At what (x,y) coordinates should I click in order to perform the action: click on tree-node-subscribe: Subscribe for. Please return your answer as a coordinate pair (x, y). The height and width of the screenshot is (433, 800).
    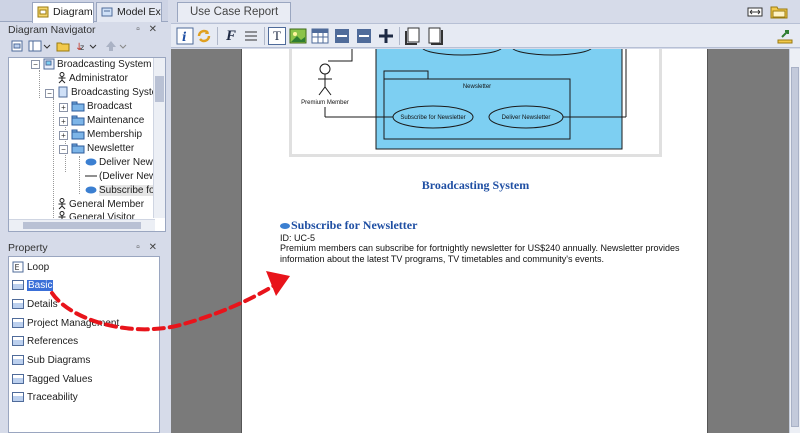
    Looking at the image, I should click on (121, 191).